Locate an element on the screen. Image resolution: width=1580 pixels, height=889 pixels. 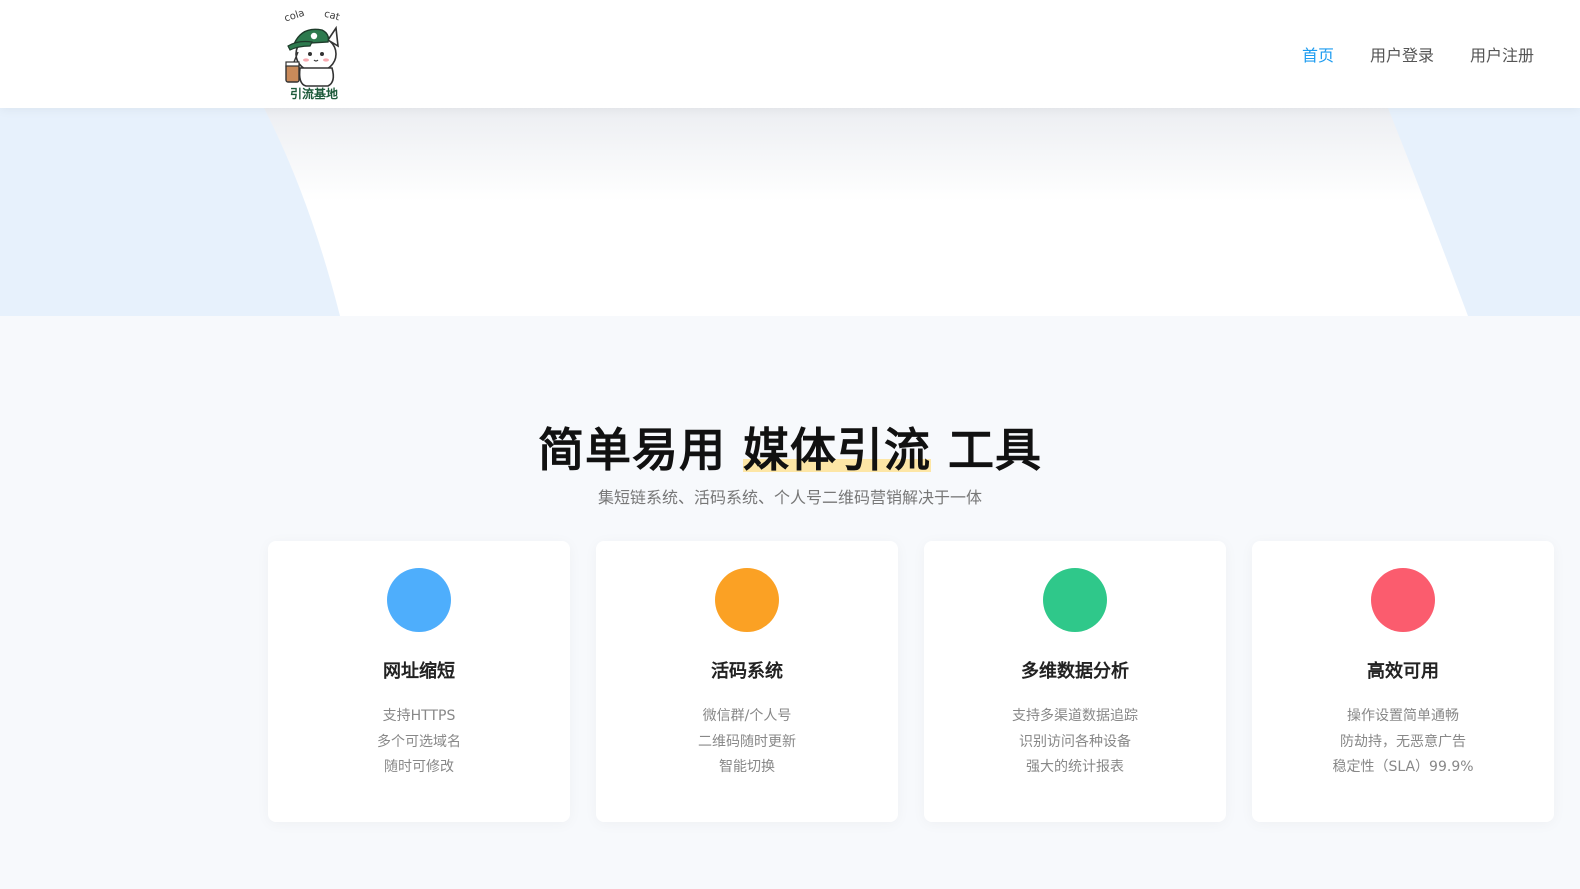
feature-line: 多个可选域名 is located at coordinates (419, 741).